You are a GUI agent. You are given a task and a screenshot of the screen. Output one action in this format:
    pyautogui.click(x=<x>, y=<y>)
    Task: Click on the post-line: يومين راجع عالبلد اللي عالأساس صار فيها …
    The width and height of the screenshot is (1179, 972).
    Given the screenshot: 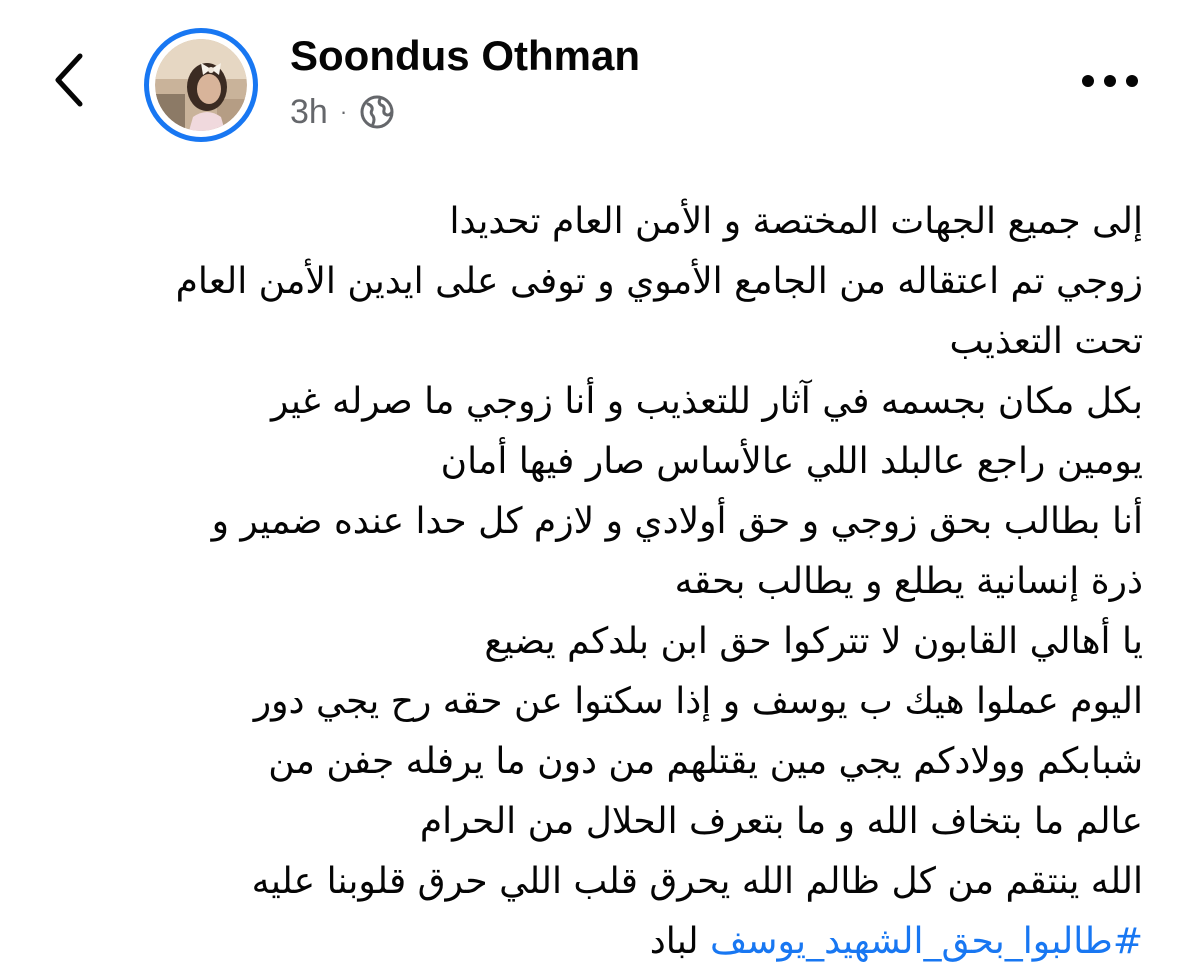 What is the action you would take?
    pyautogui.click(x=791, y=461)
    